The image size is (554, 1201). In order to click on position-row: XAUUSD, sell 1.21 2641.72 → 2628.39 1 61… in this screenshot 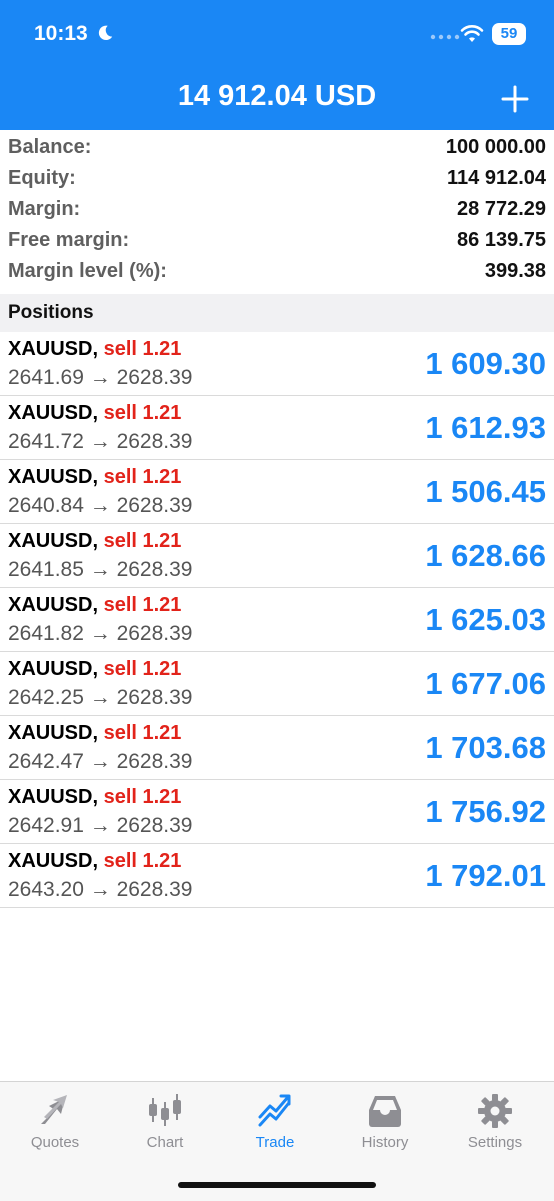, I will do `click(277, 428)`.